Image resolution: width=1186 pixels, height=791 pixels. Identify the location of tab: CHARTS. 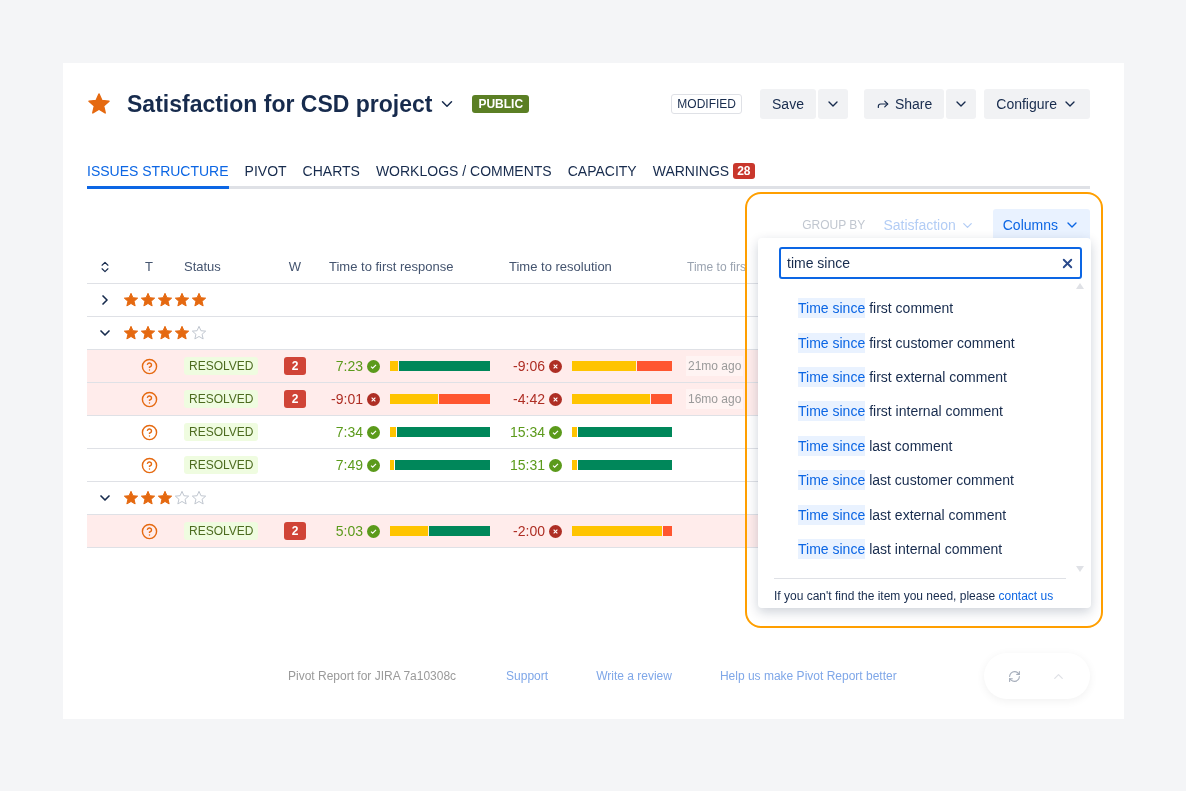
(331, 173).